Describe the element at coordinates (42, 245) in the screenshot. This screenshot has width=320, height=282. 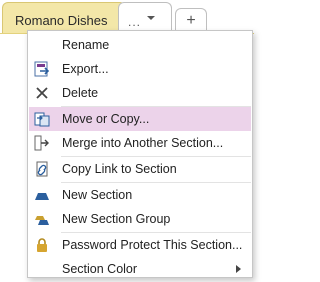
I see `lock-icon` at that location.